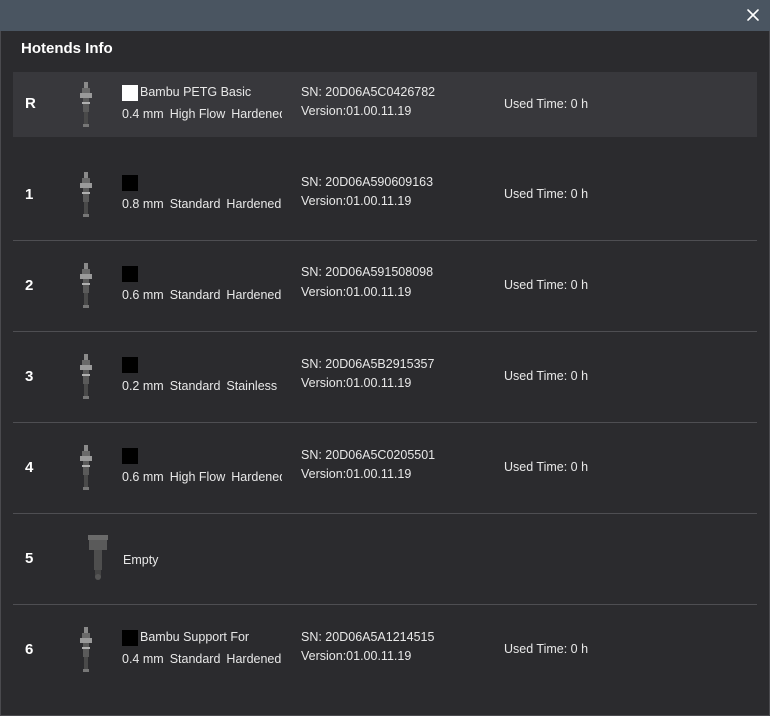 The height and width of the screenshot is (716, 770). I want to click on slot-label: 5, so click(29, 558).